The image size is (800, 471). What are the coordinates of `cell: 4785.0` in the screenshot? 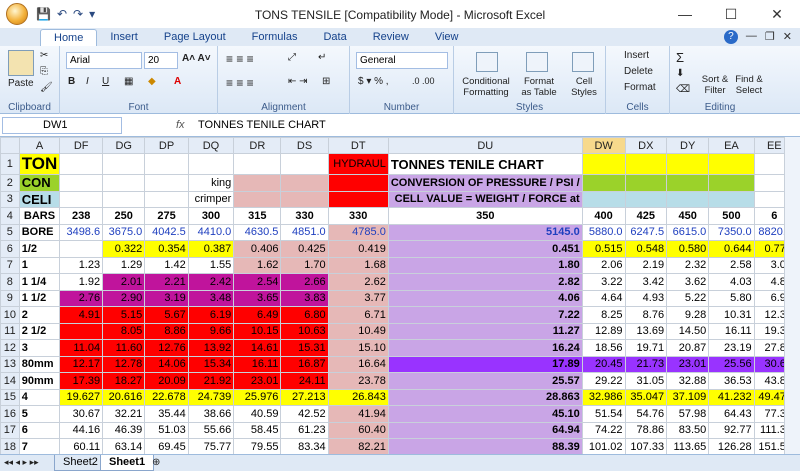 It's located at (358, 232).